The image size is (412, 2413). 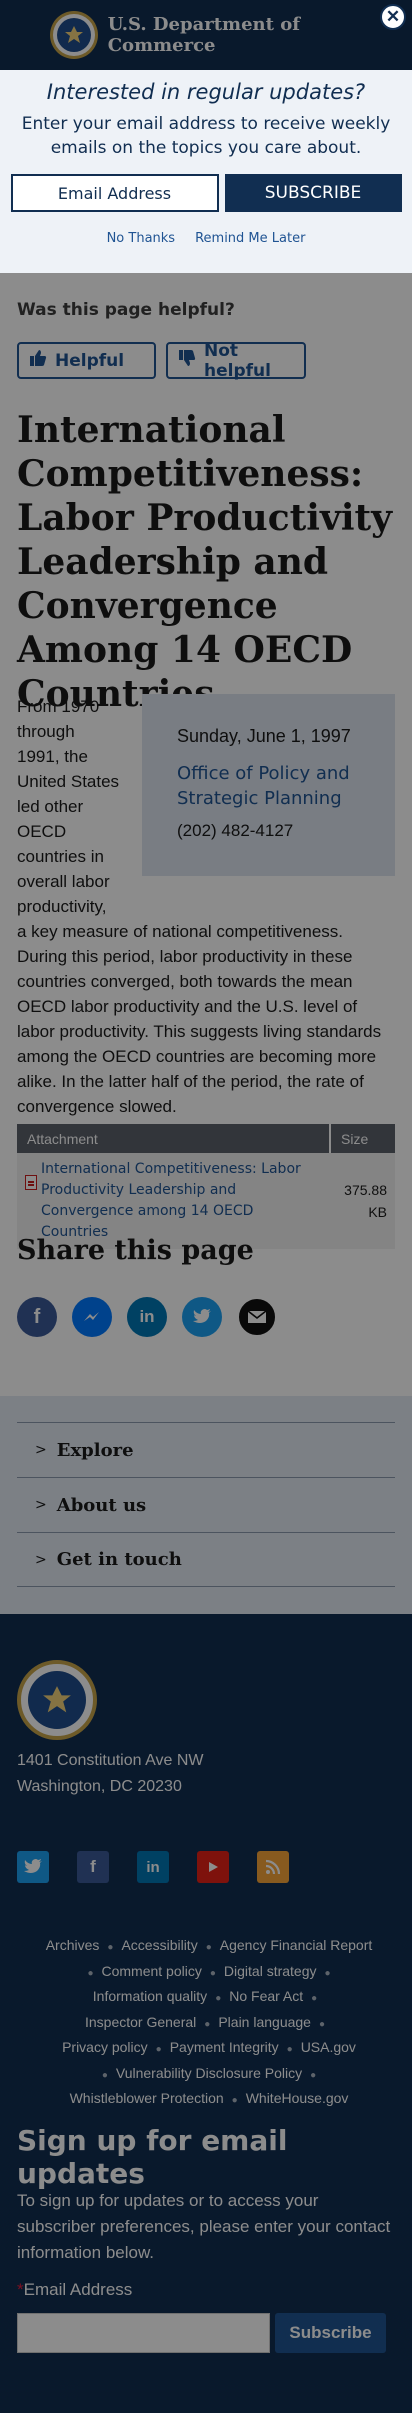 I want to click on remind-later-link: Remind Me Later, so click(x=250, y=238).